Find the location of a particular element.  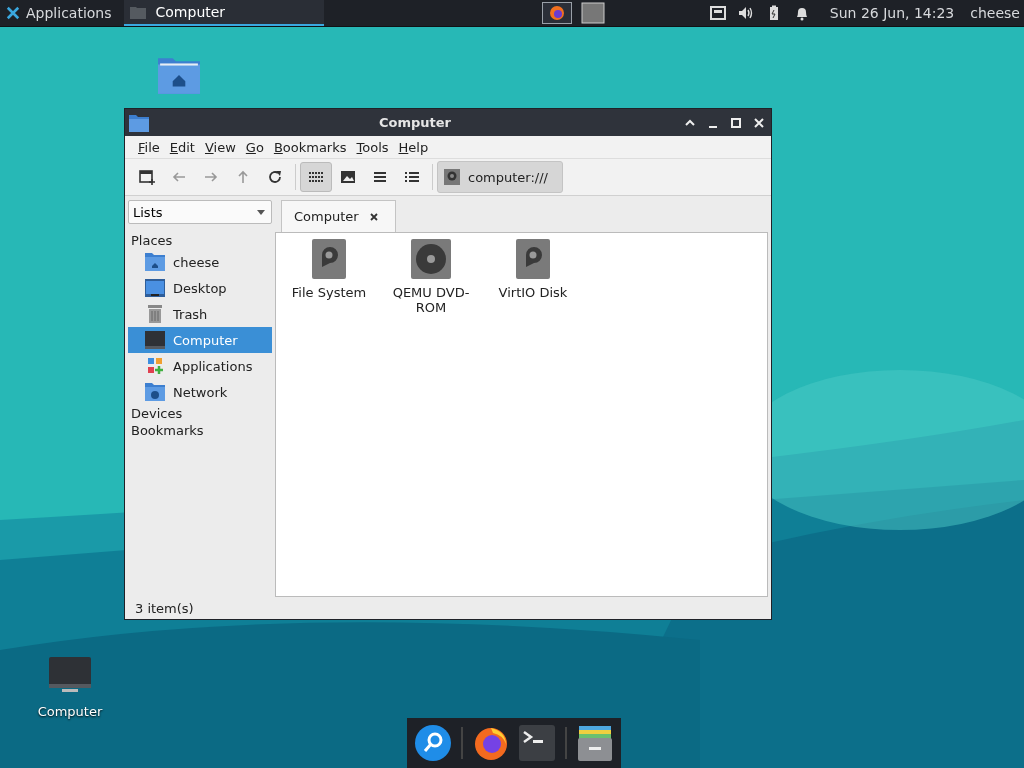

tab: Computer is located at coordinates (338, 216).